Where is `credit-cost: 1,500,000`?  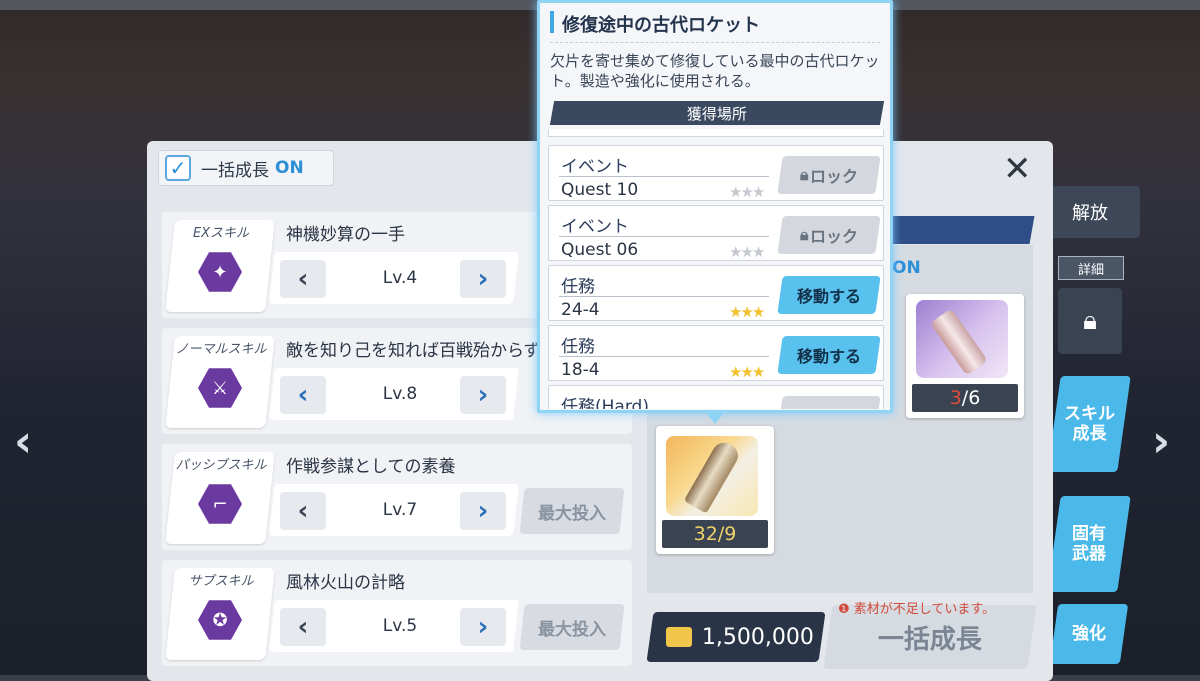
credit-cost: 1,500,000 is located at coordinates (736, 637).